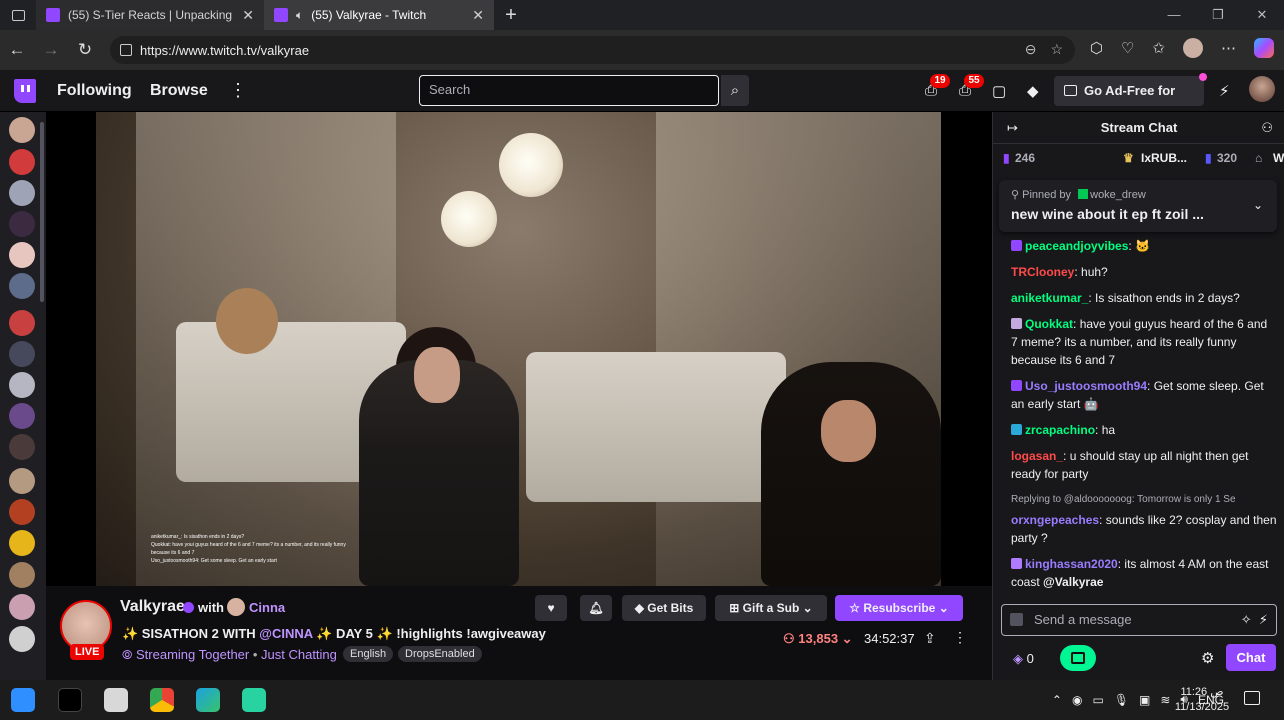  I want to click on chat-username: Quokkat, so click(1049, 324).